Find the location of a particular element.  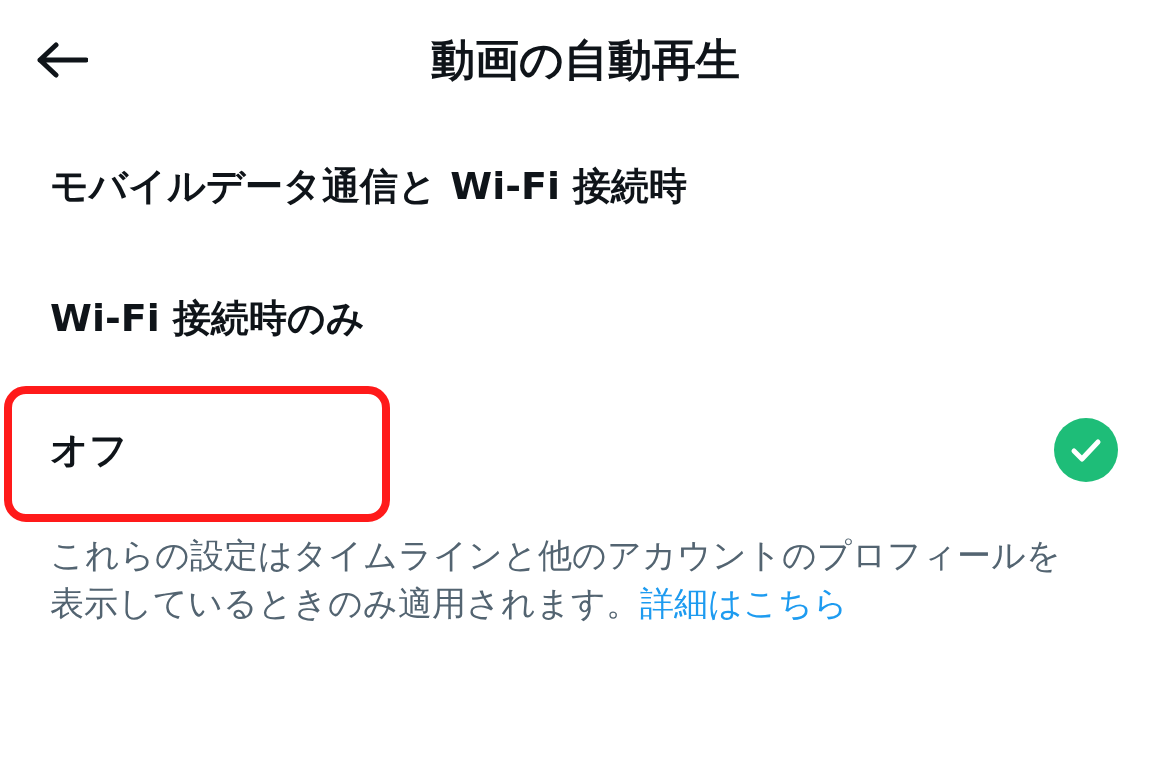

page-title: 動画の自動再生 is located at coordinates (585, 59).